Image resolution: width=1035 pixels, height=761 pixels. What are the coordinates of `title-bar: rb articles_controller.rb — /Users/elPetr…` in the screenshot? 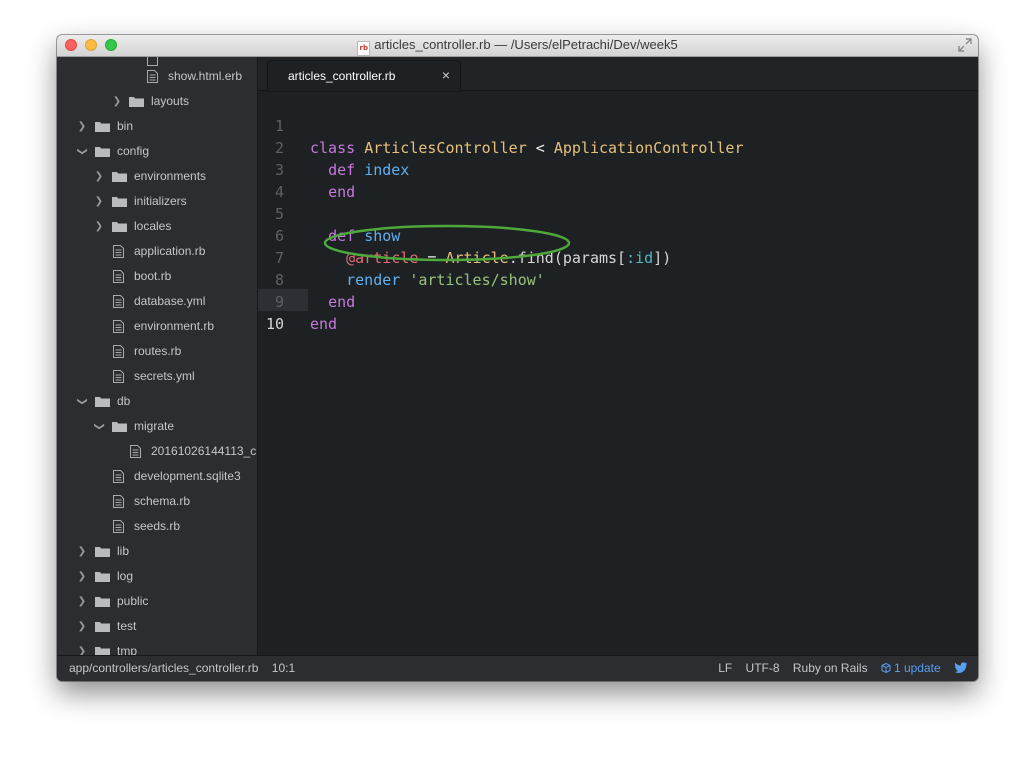 It's located at (517, 46).